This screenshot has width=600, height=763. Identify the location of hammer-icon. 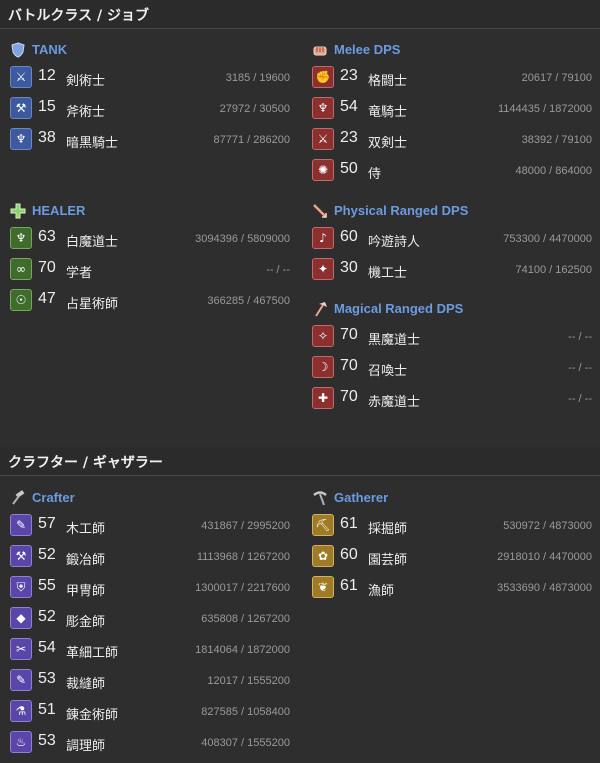
(18, 497).